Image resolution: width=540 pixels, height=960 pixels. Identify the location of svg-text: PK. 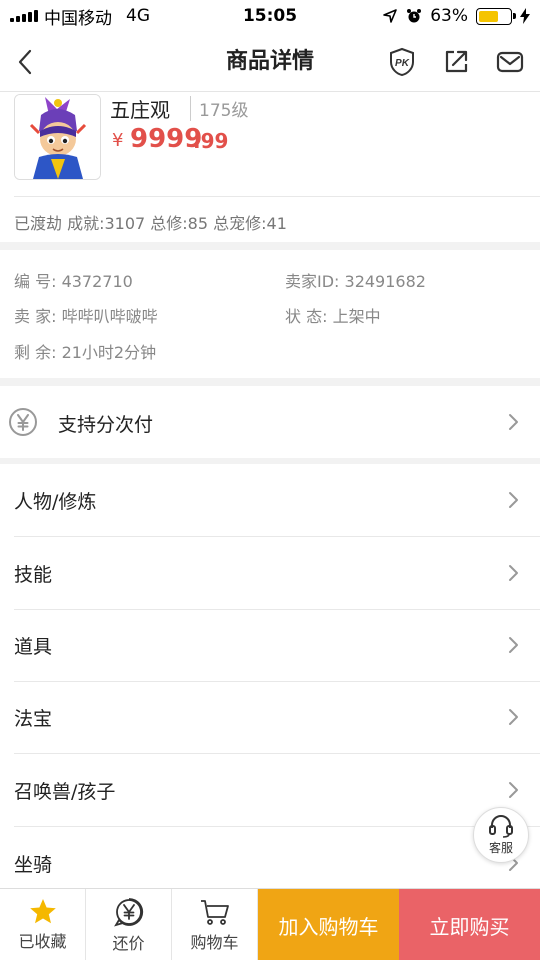
(402, 63).